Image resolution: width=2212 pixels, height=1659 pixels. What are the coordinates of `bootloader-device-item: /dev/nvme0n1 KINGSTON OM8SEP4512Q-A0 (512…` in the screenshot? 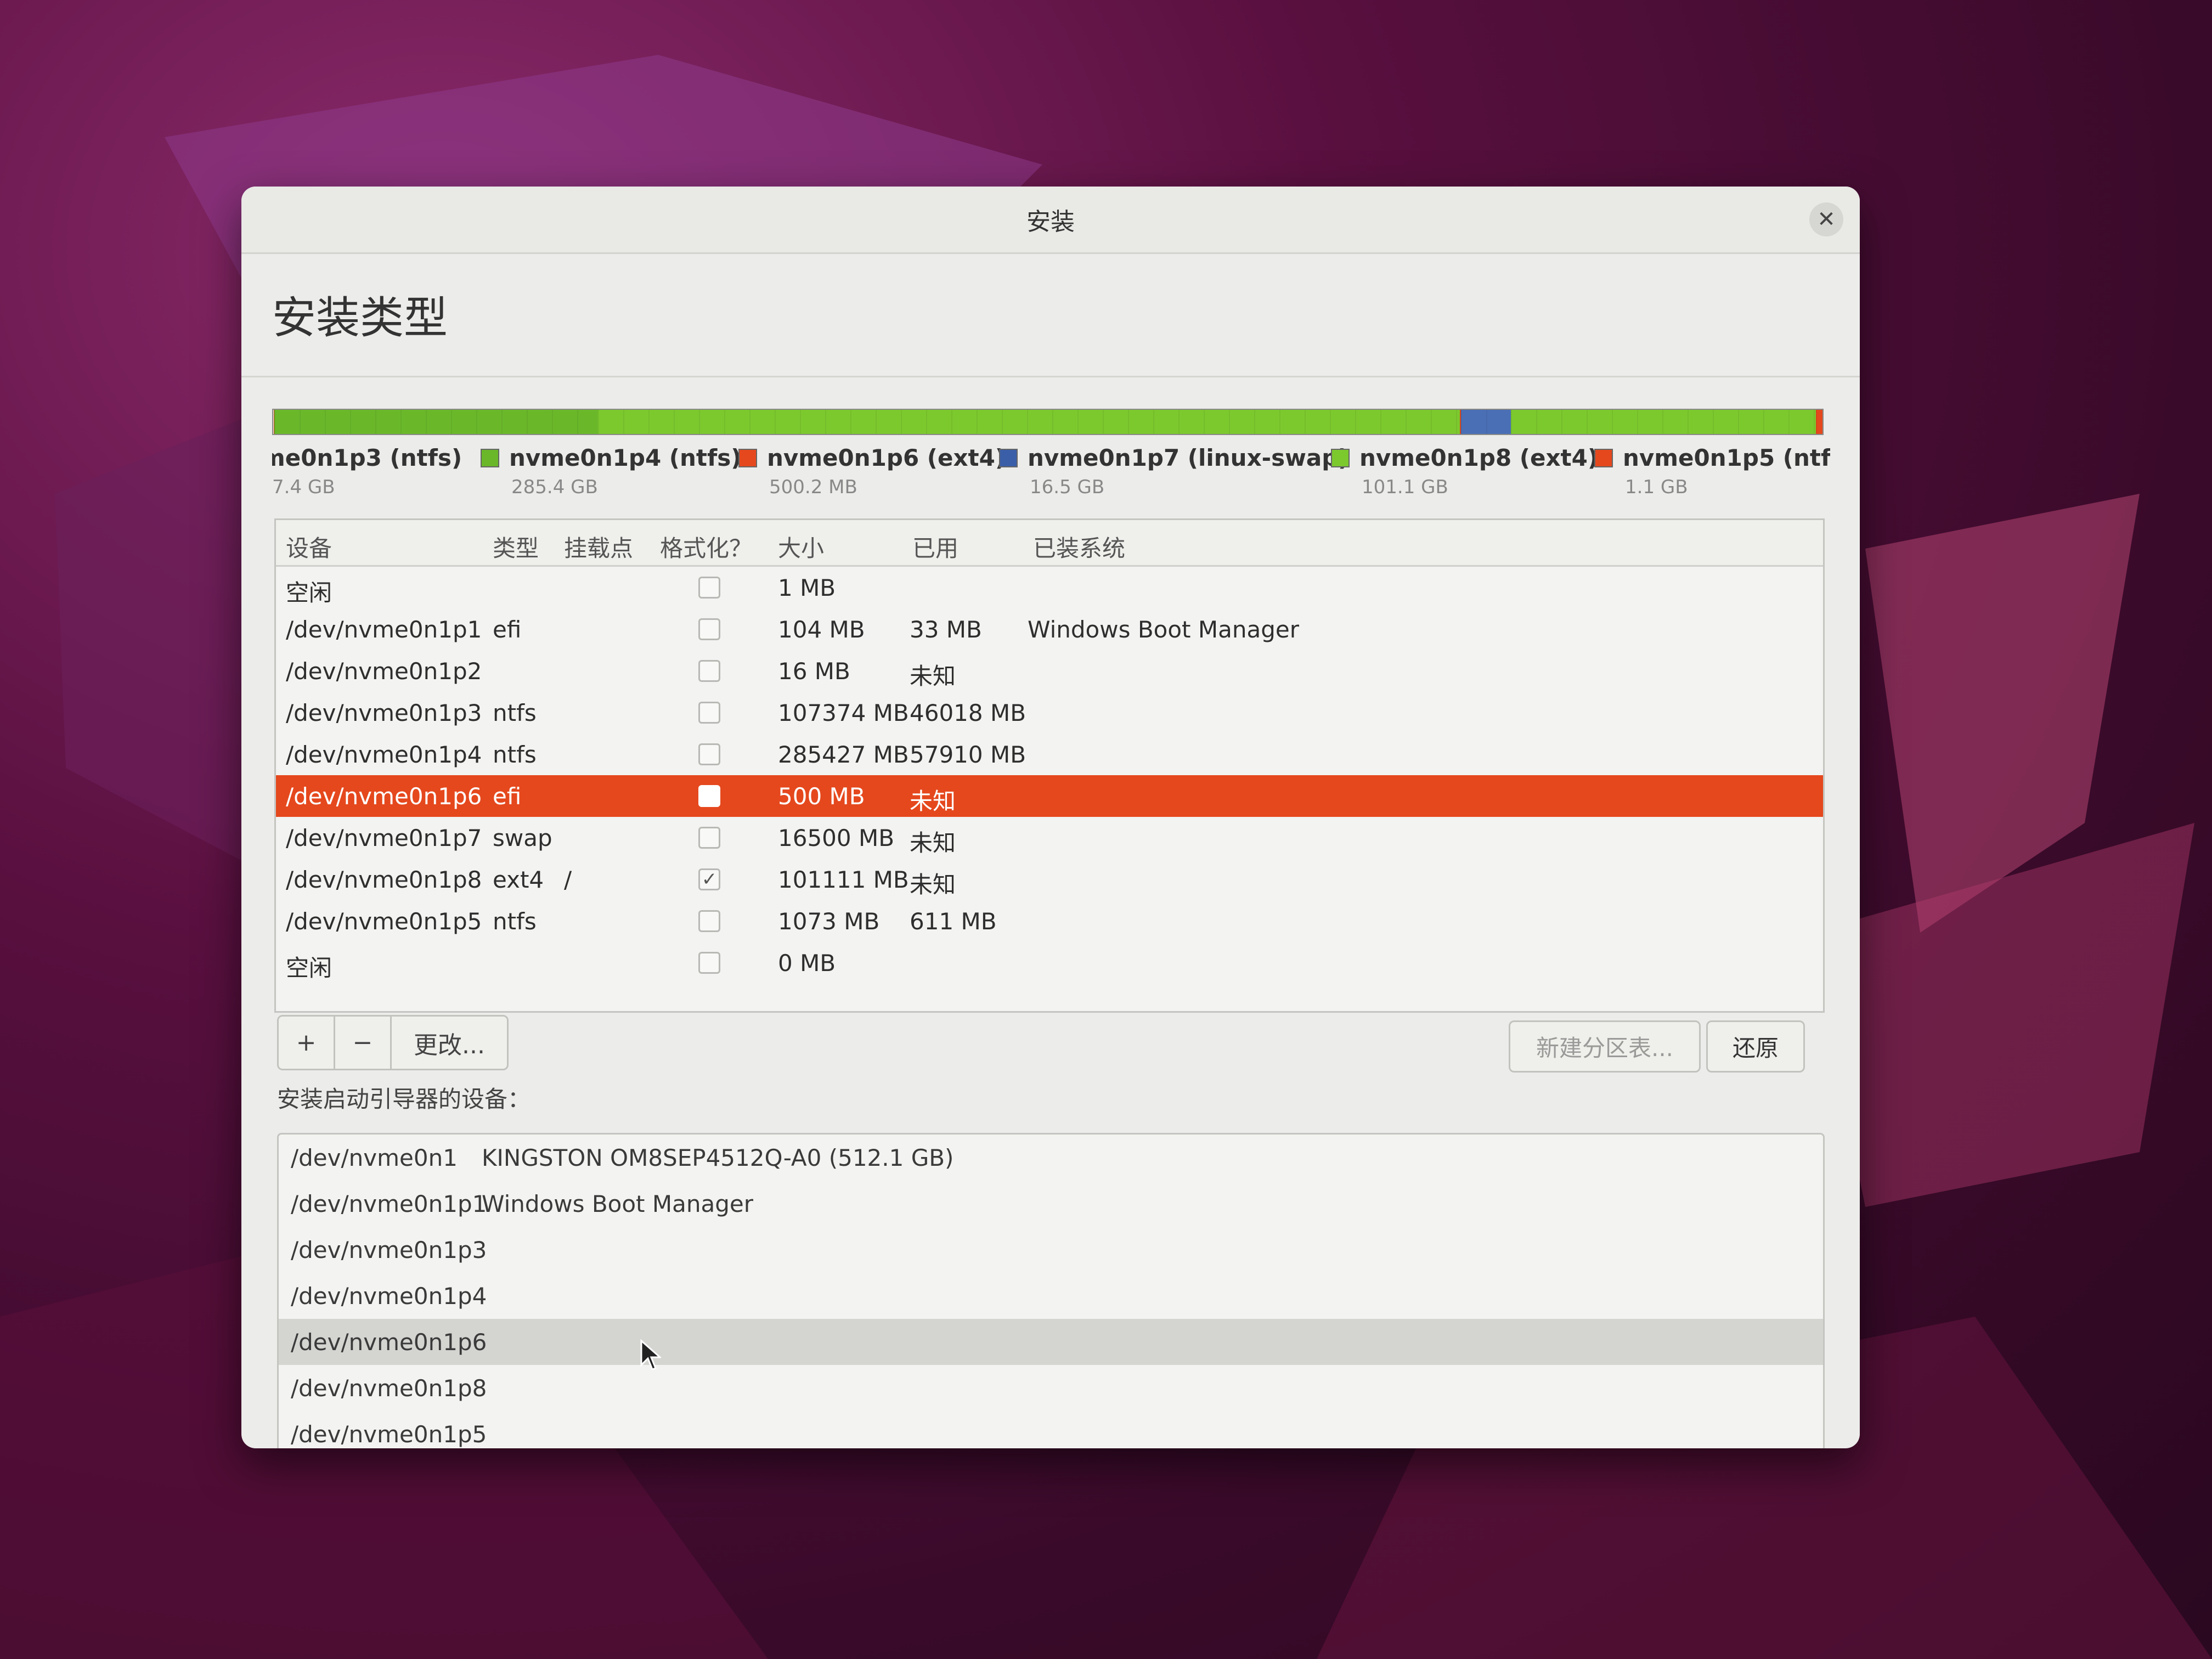 It's located at (1051, 1158).